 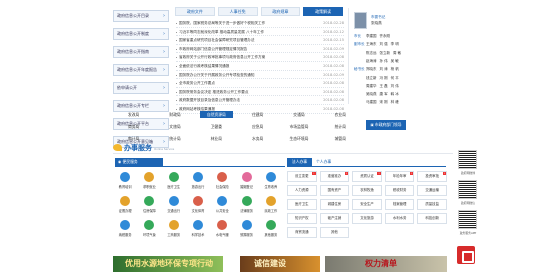 What do you see at coordinates (125, 206) in the screenshot?
I see `service-item: 证照办理` at bounding box center [125, 206].